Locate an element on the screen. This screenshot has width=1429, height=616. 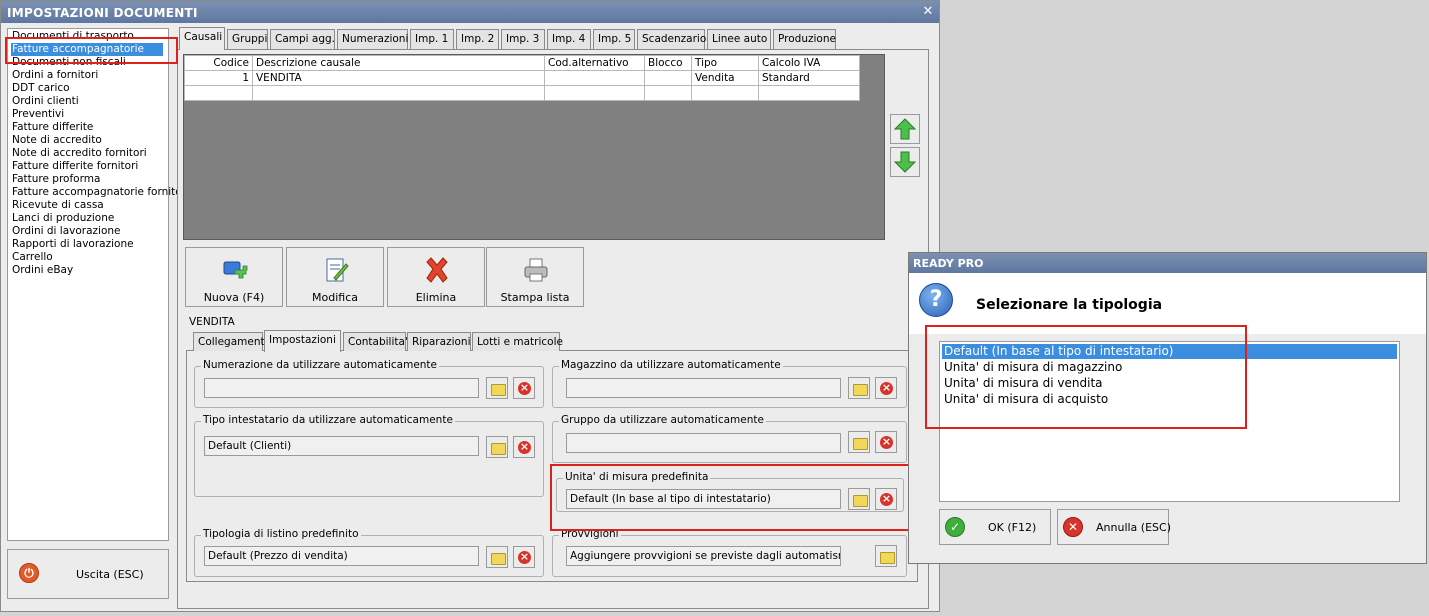
highlight-tipologia-options is located at coordinates (1086, 377).